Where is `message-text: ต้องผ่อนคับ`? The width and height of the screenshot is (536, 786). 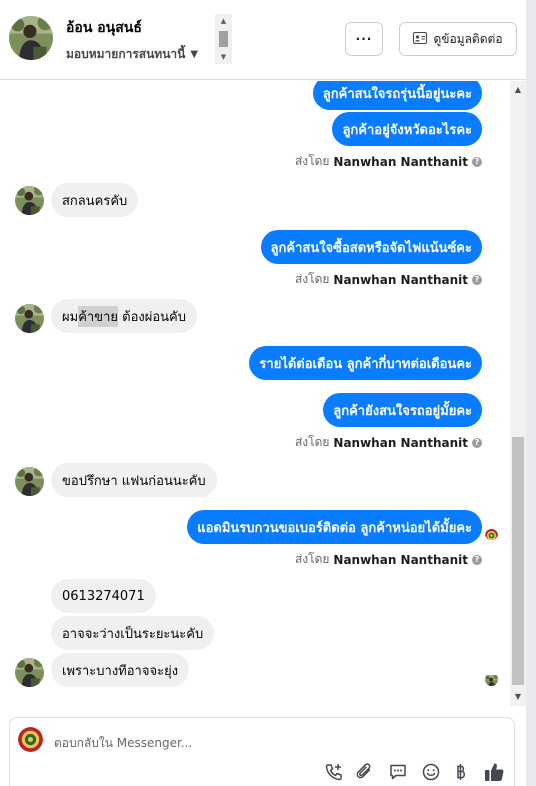 message-text: ต้องผ่อนคับ is located at coordinates (152, 317).